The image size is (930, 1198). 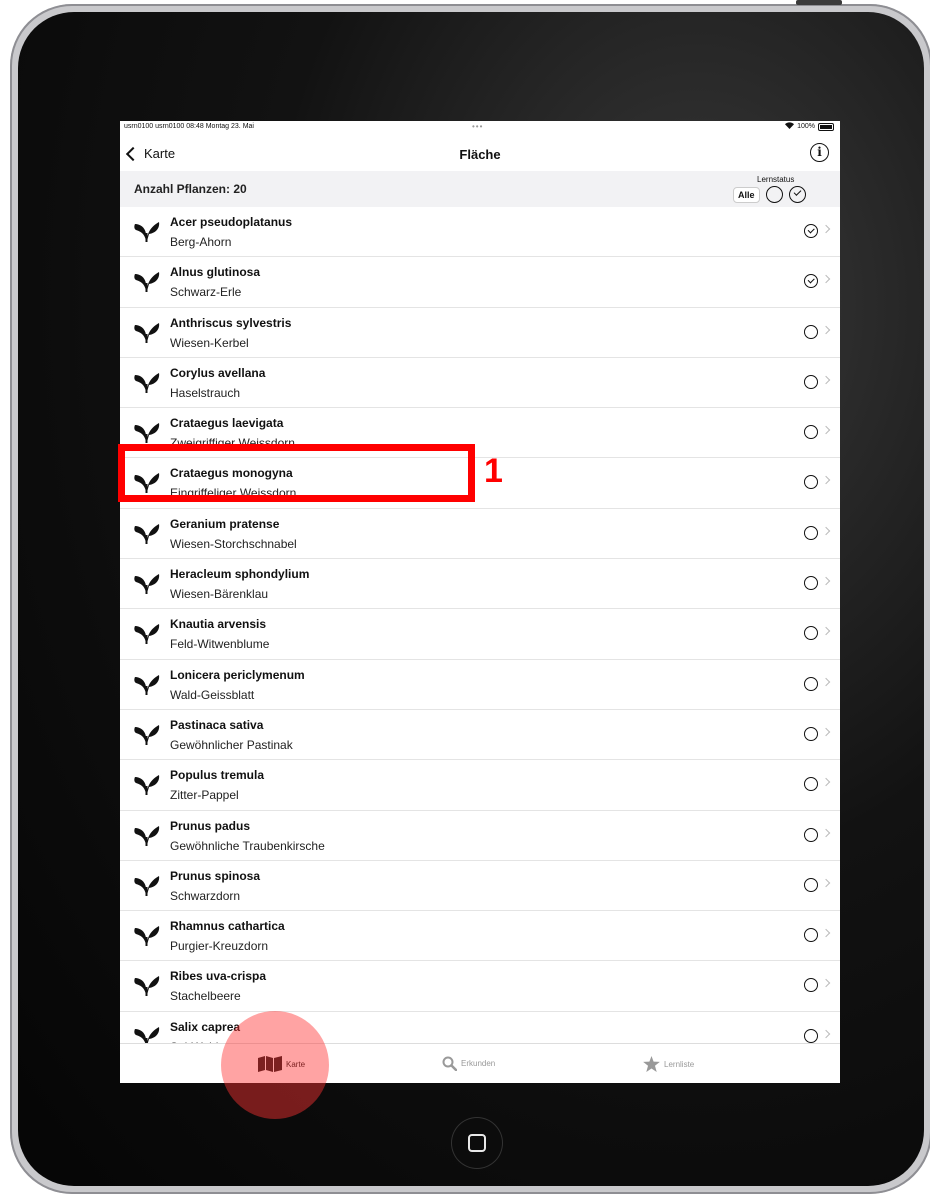 I want to click on home-button, so click(x=477, y=1143).